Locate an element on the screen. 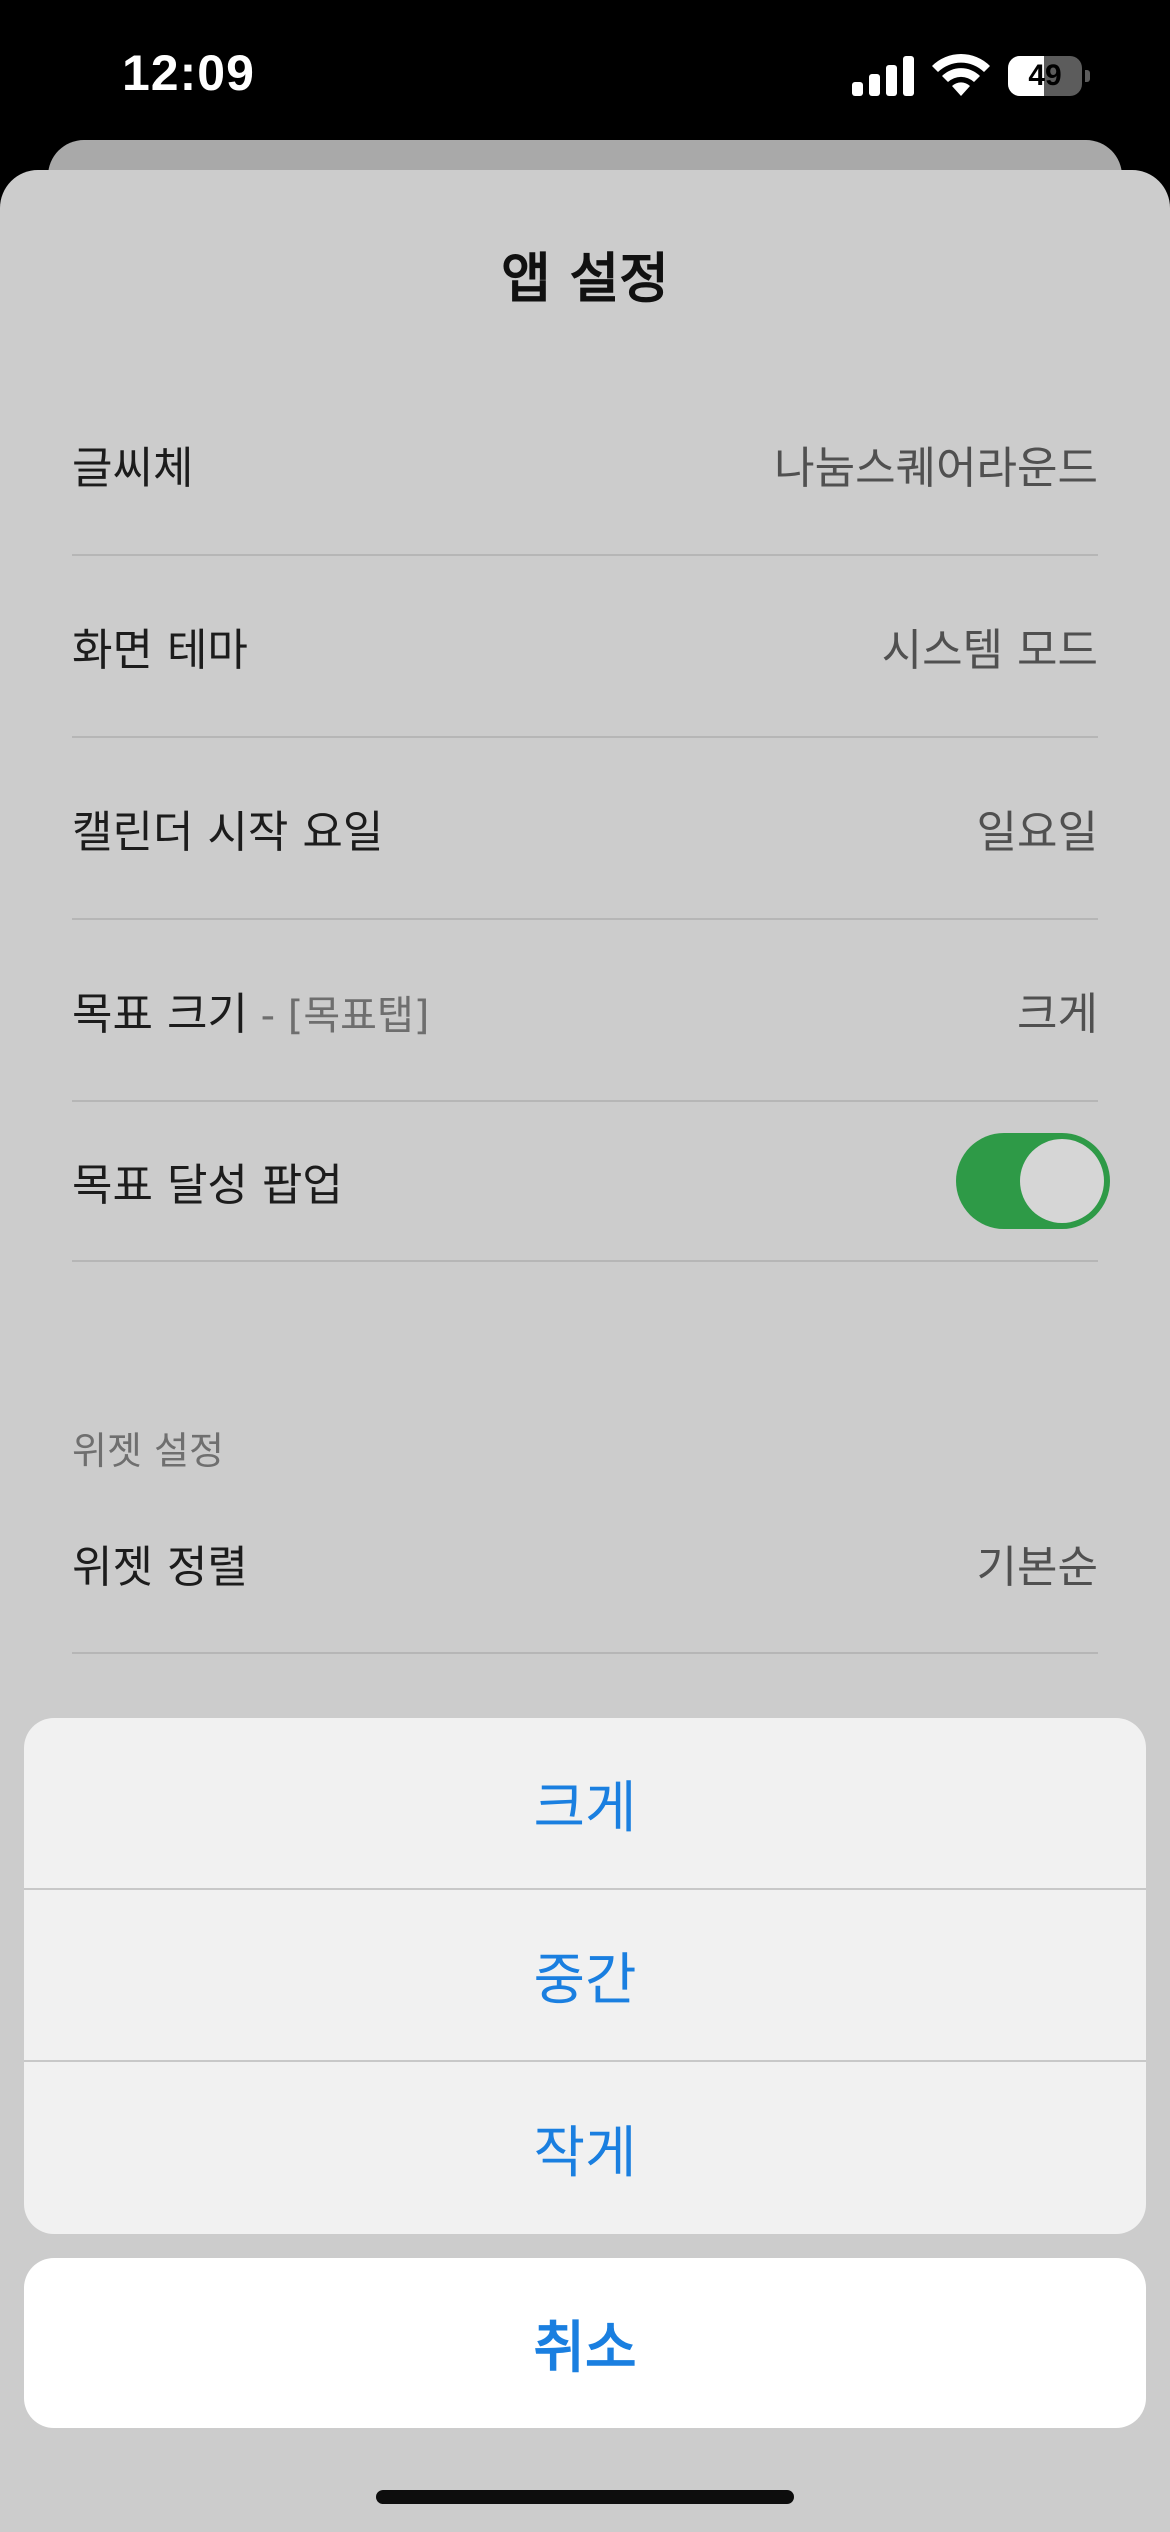  row-label: 캘린더 시작 요일 is located at coordinates (228, 832).